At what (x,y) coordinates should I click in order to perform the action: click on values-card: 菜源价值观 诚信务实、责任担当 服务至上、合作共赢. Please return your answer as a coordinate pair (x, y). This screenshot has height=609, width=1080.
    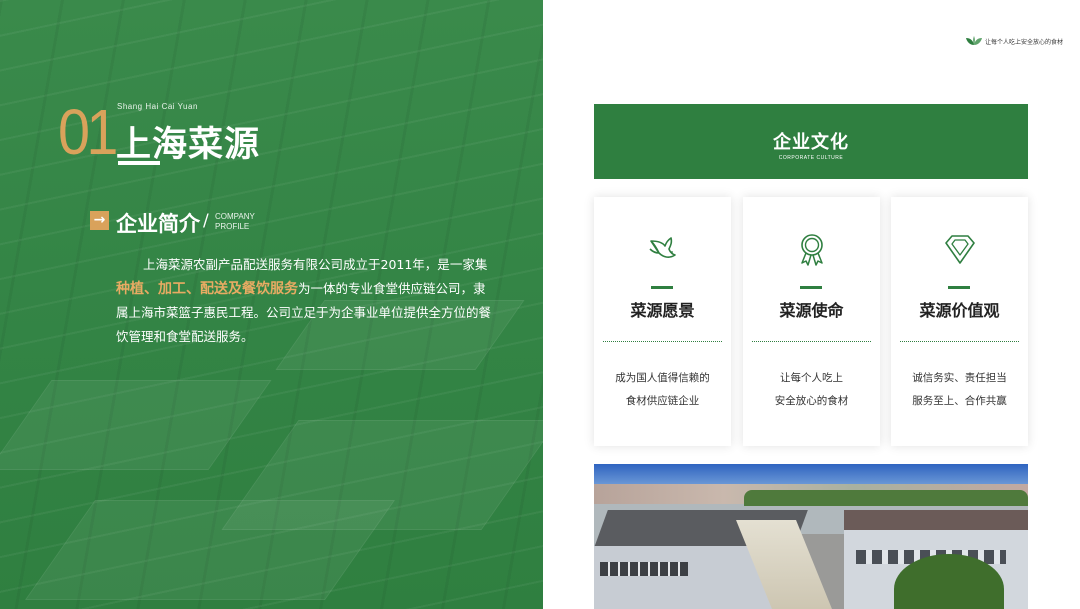
    Looking at the image, I should click on (959, 321).